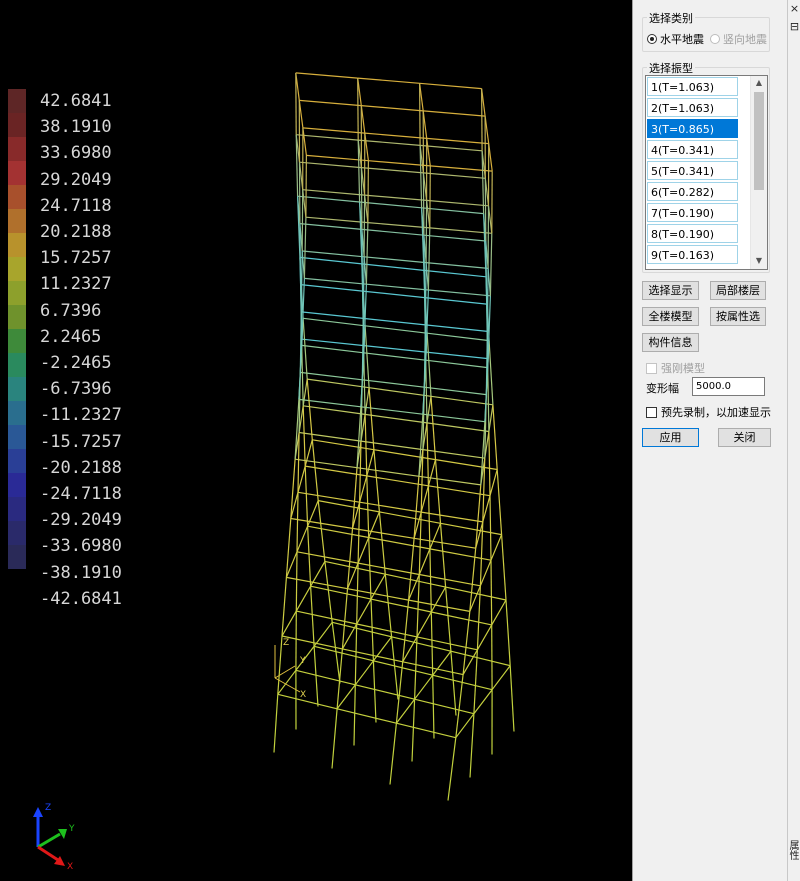  I want to click on rigid-model-checkbox: 强刚模型, so click(675, 368).